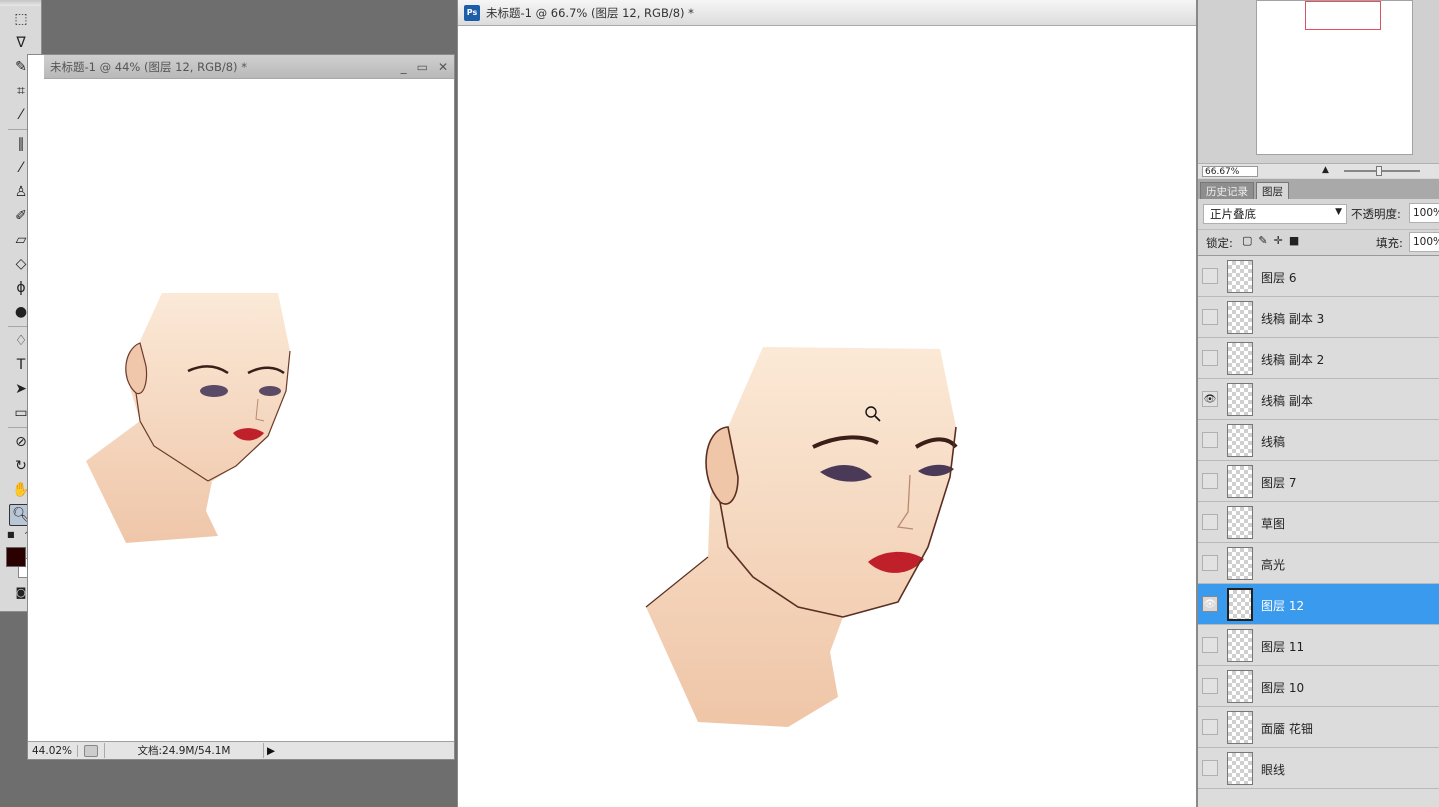 This screenshot has width=1439, height=807. I want to click on tab-history: 历史记录, so click(1227, 190).